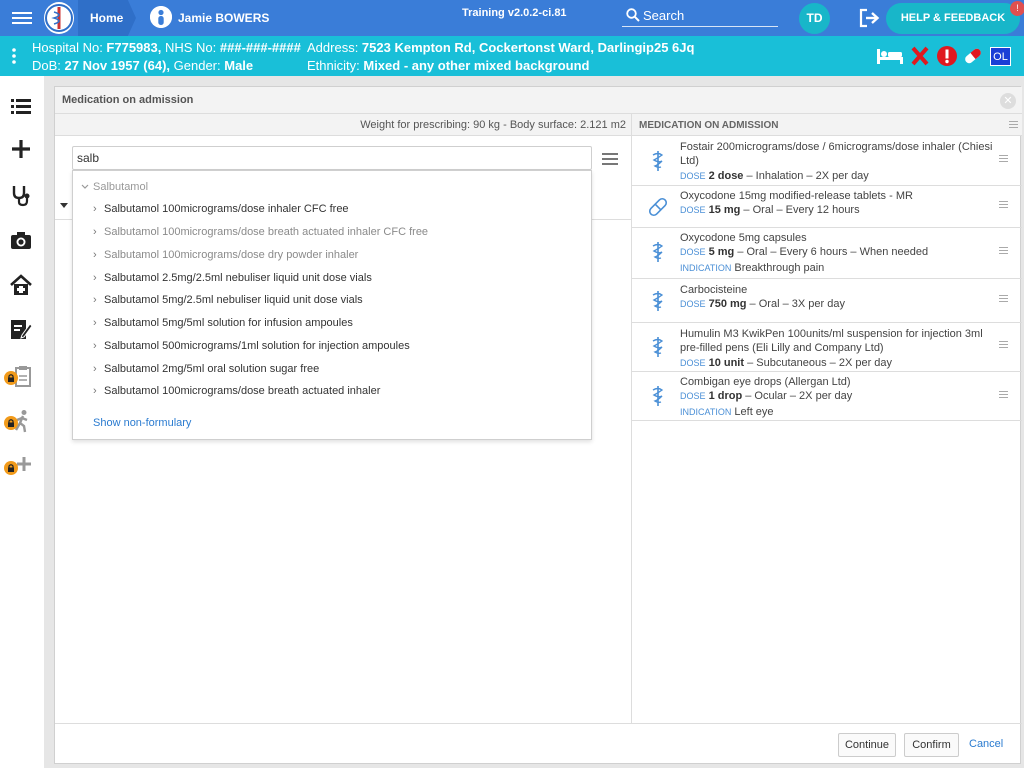  I want to click on caret-down-icon, so click(64, 205).